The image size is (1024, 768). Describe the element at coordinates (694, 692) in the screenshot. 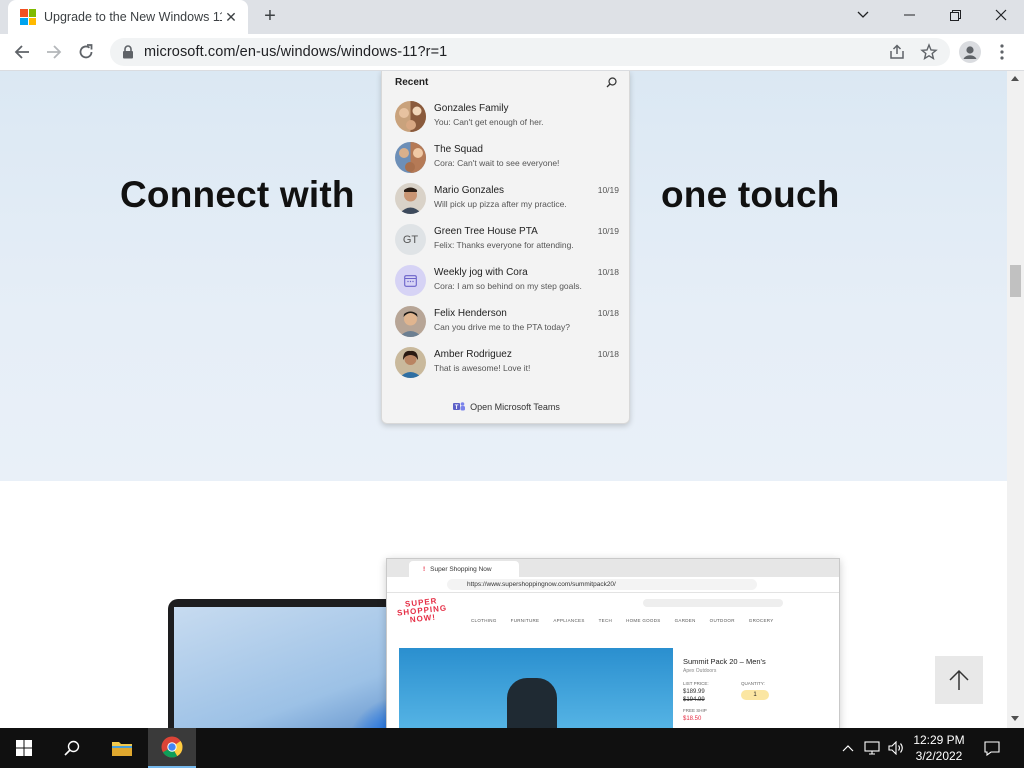

I see `mockup-price: $189.99` at that location.